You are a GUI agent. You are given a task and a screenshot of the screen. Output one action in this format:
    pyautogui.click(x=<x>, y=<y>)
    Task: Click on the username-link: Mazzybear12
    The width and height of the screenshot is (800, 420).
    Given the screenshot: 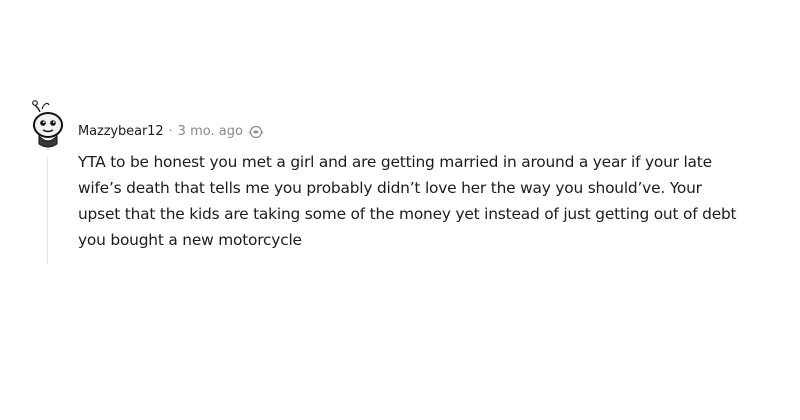 What is the action you would take?
    pyautogui.click(x=121, y=132)
    